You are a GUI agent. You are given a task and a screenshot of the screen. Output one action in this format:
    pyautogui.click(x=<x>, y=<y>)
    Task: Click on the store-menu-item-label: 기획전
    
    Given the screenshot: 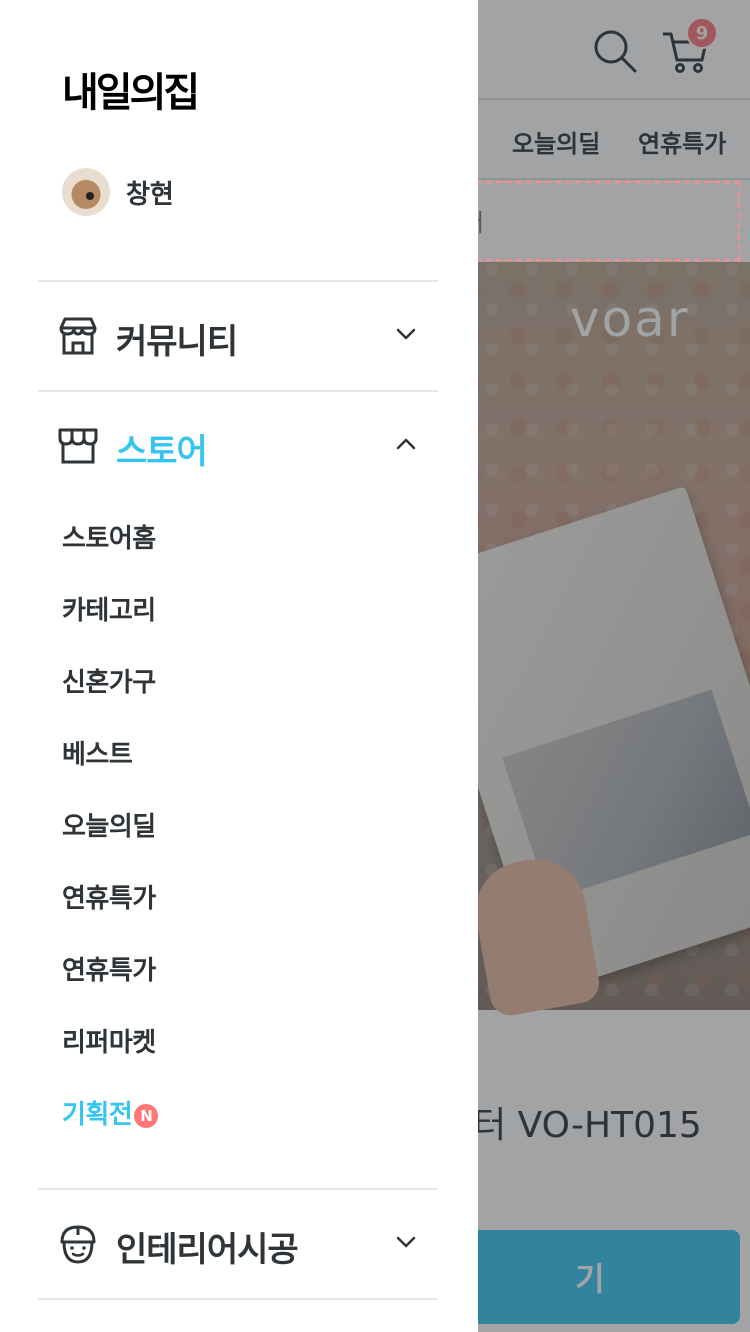 What is the action you would take?
    pyautogui.click(x=97, y=1115)
    